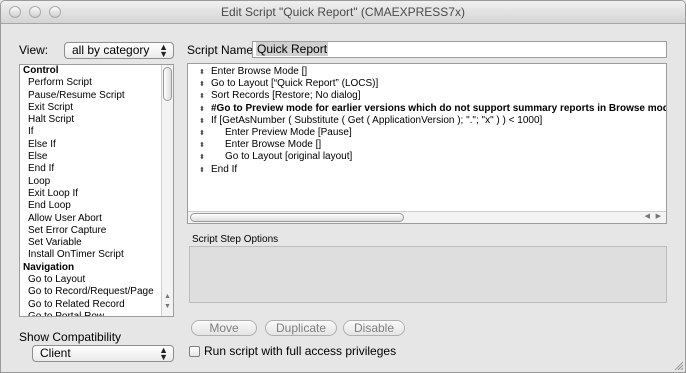 The width and height of the screenshot is (686, 373). I want to click on step-item: End If, so click(96, 169).